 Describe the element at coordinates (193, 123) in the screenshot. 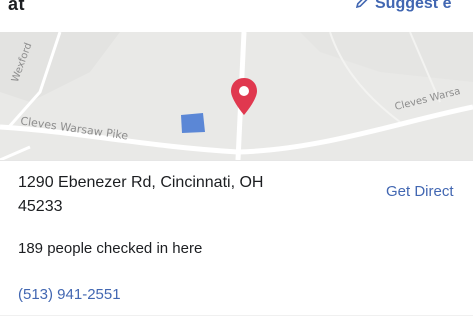

I see `building-marker` at that location.